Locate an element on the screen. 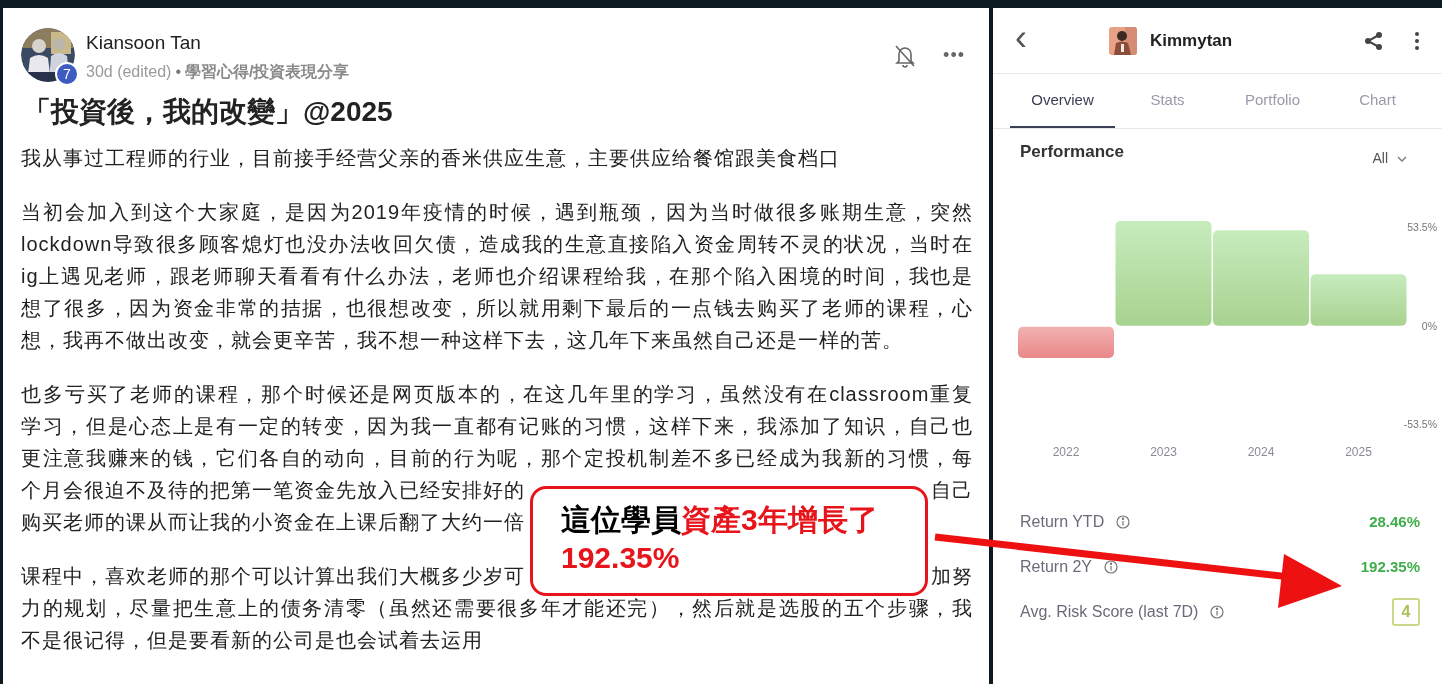  paragraph-line: 个月会很迫不及待的把第一笔资金先放入已经安排好的 is located at coordinates (273, 490).